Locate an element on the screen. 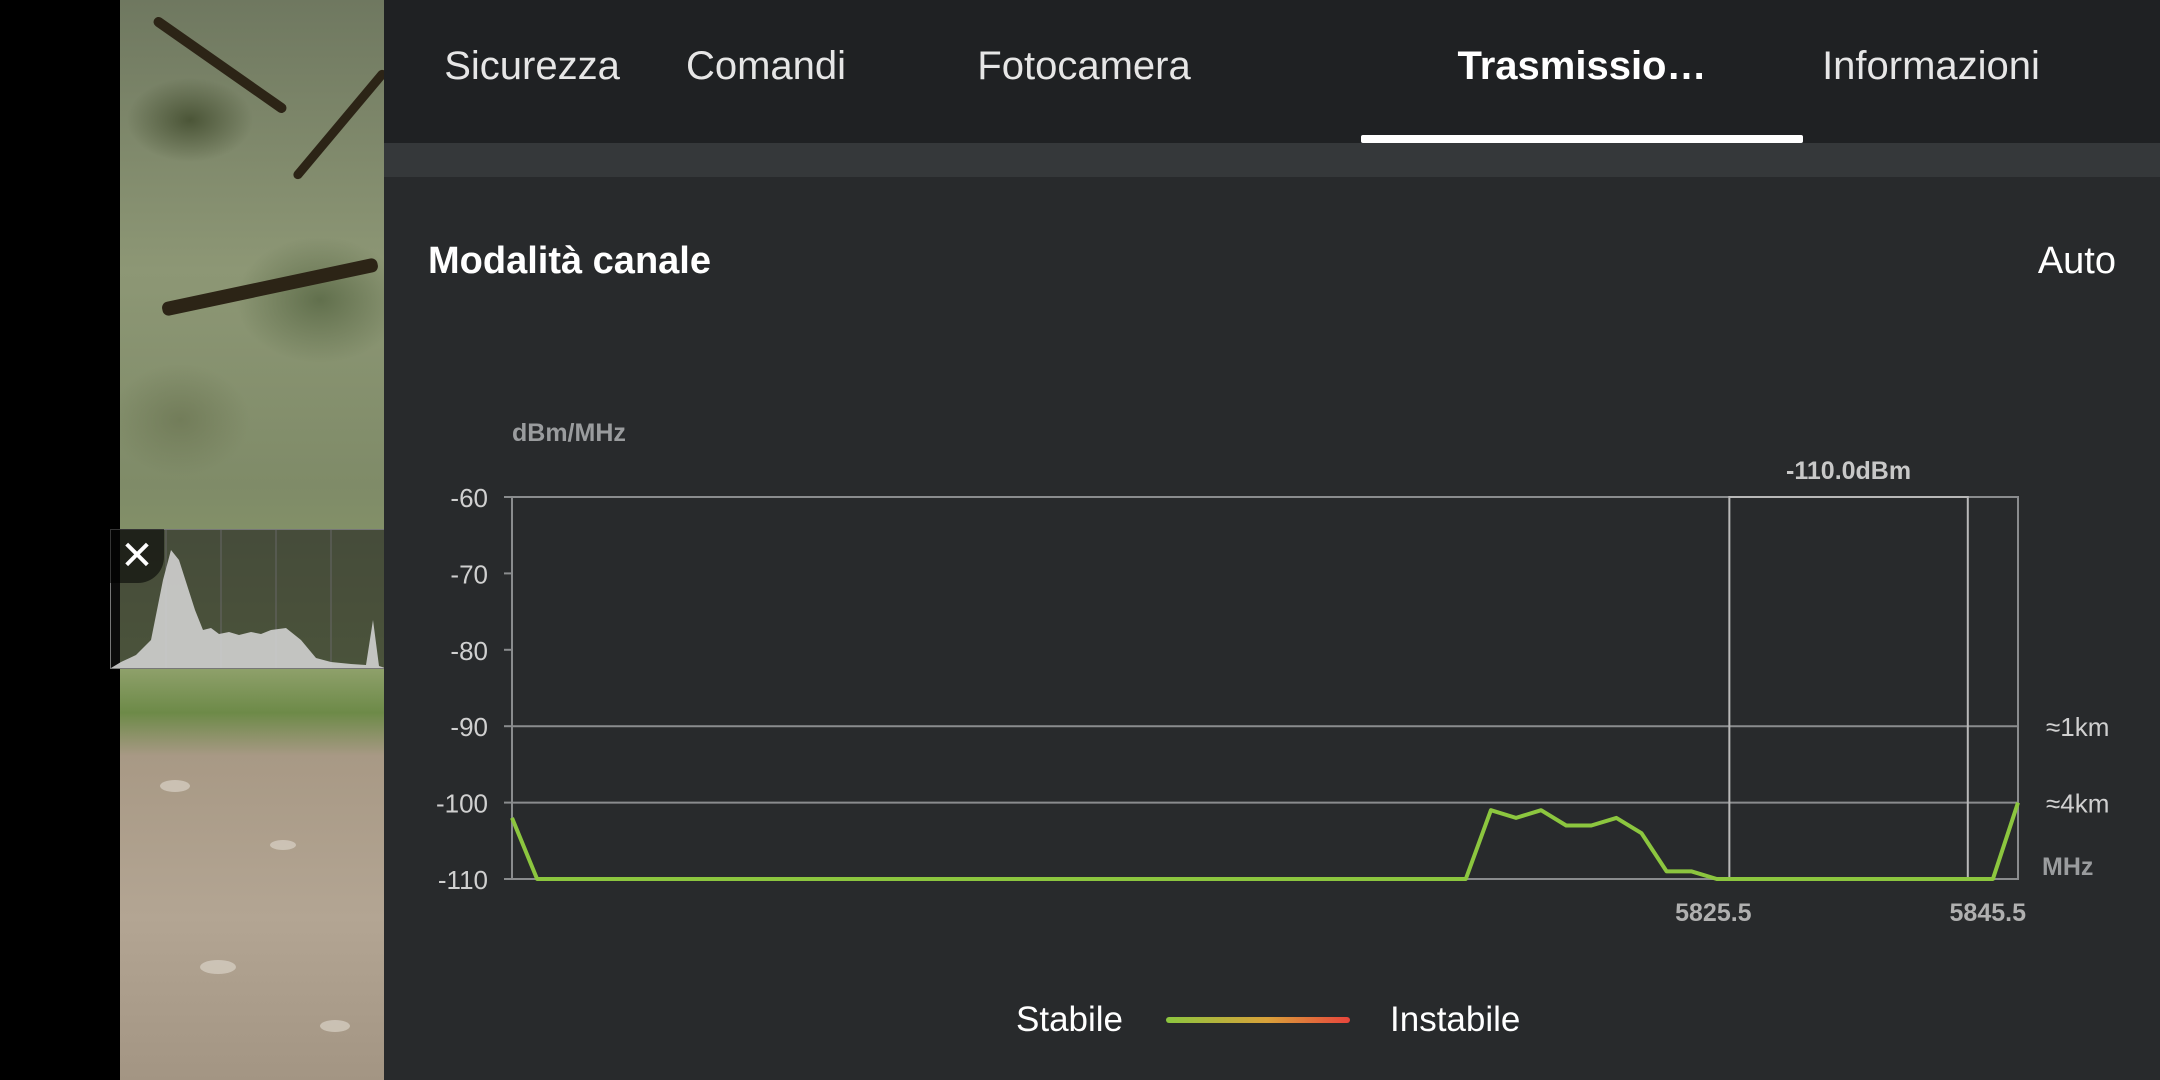 This screenshot has height=1080, width=2160. legend-stable-label: Stabile is located at coordinates (1070, 1019).